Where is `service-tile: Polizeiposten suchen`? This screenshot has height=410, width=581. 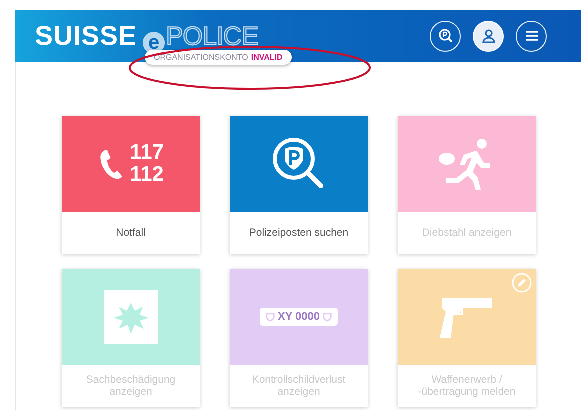
service-tile: Polizeiposten suchen is located at coordinates (299, 185).